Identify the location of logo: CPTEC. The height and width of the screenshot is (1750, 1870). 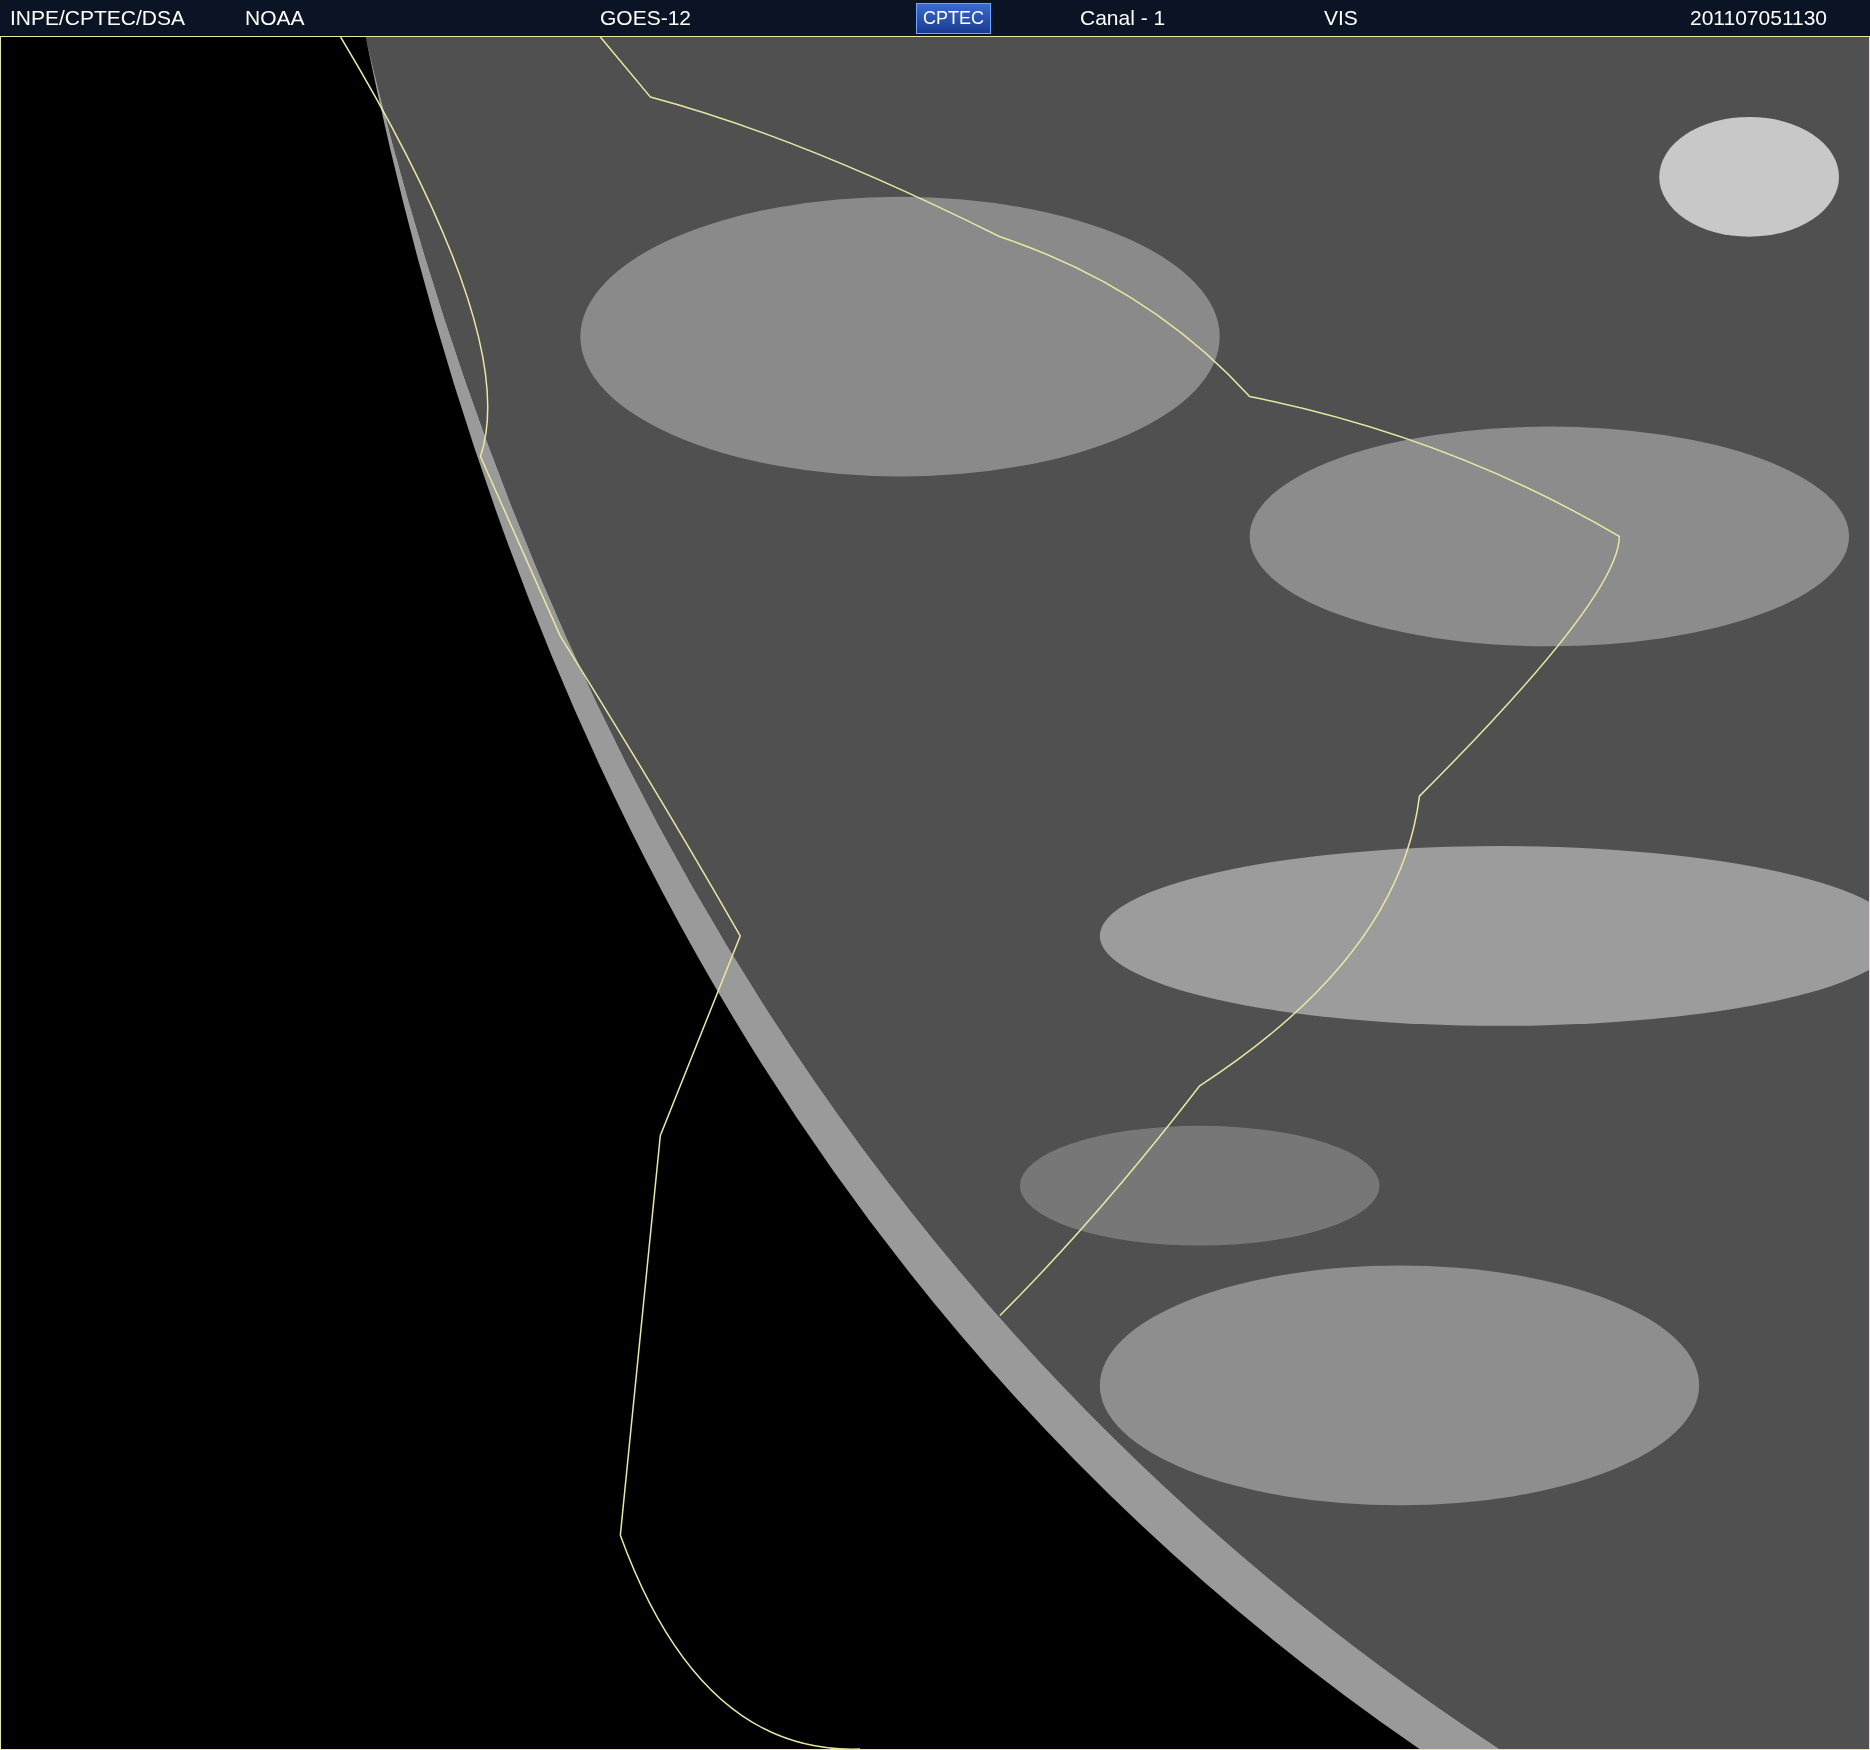
(953, 18).